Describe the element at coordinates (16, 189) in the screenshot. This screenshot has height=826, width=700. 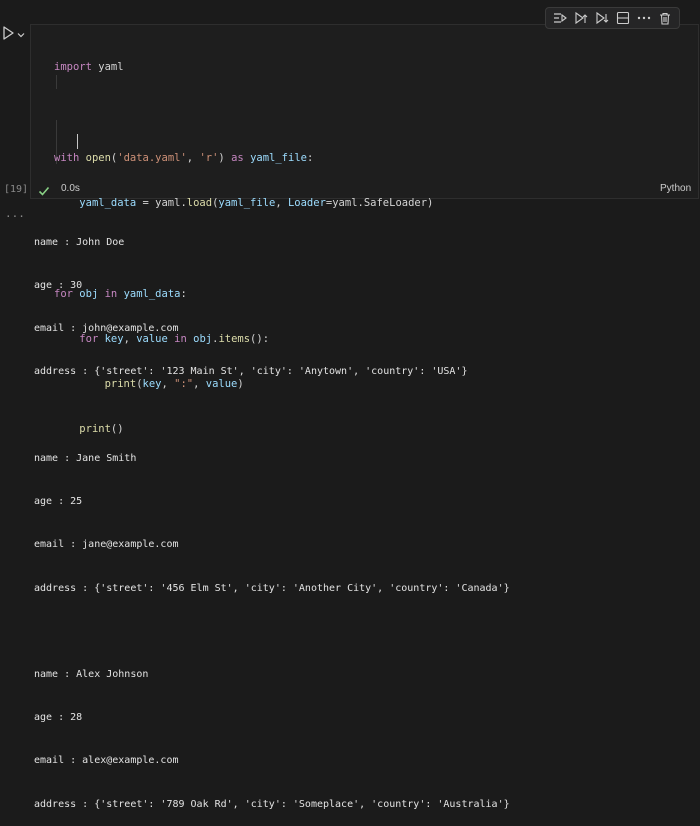
I see `execution-count: [19]` at that location.